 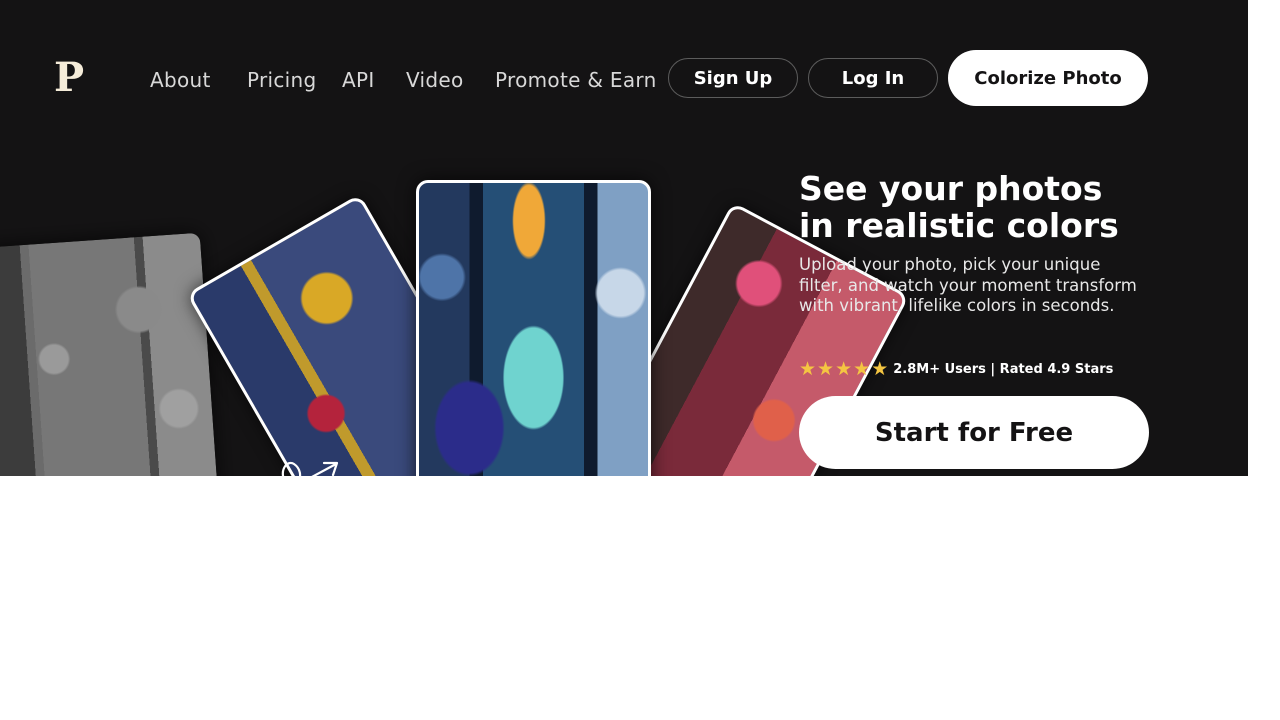 What do you see at coordinates (435, 80) in the screenshot?
I see `nav-video: Video` at bounding box center [435, 80].